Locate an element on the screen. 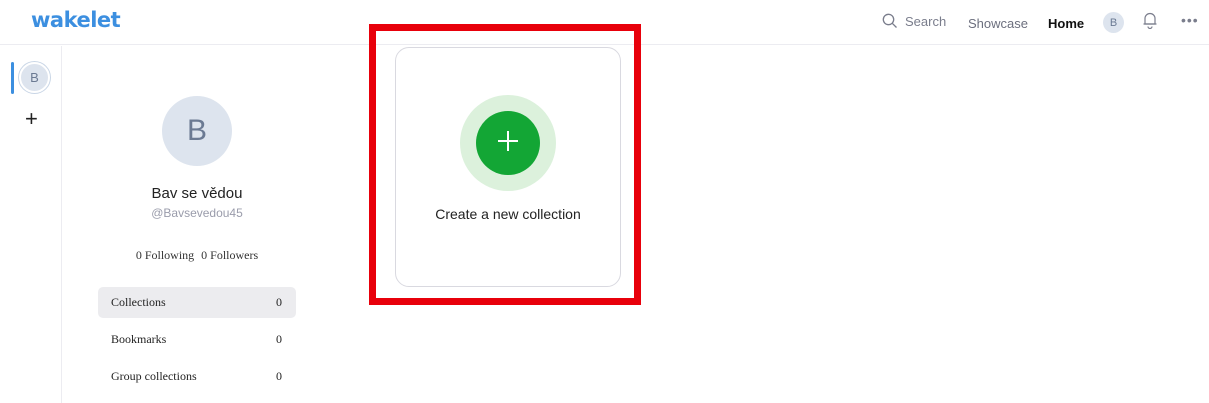 The width and height of the screenshot is (1209, 403). rail-add-button: + is located at coordinates (31, 119).